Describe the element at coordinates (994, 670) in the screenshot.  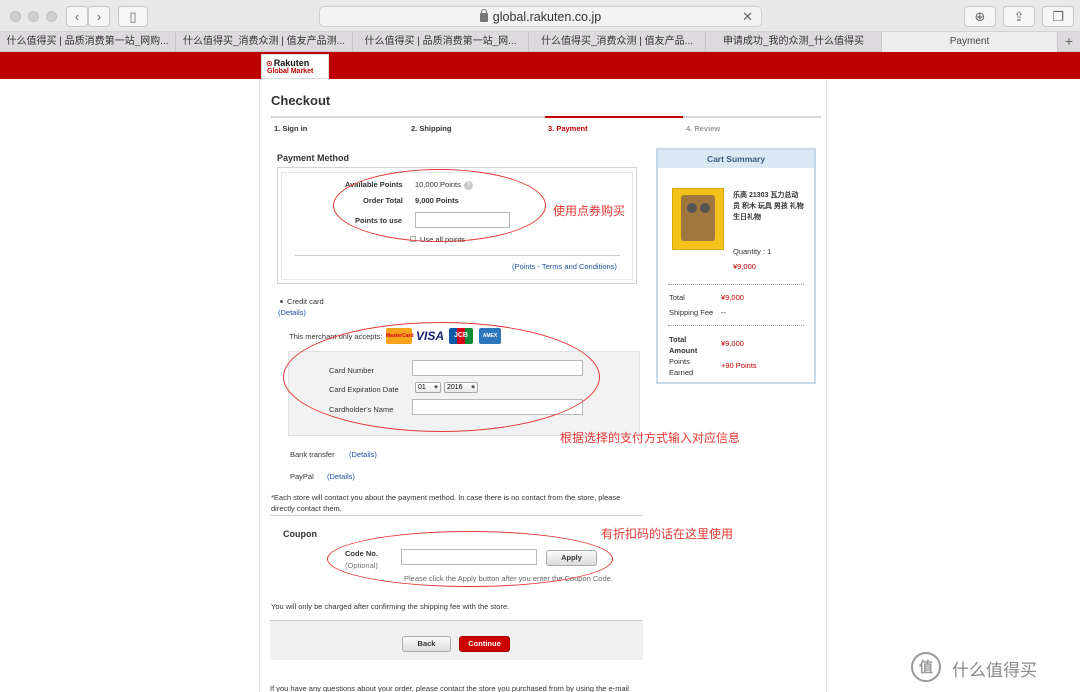
I see `watermark-text: 什么值得买` at that location.